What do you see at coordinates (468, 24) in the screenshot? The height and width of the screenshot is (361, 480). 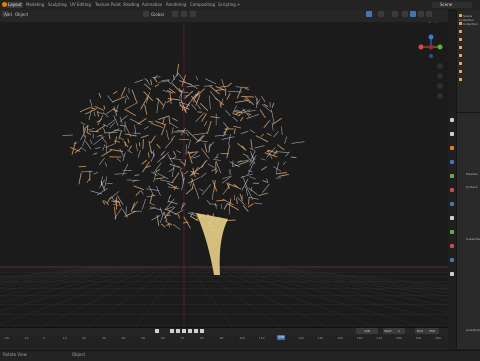 I see `outliner-item: Collection` at bounding box center [468, 24].